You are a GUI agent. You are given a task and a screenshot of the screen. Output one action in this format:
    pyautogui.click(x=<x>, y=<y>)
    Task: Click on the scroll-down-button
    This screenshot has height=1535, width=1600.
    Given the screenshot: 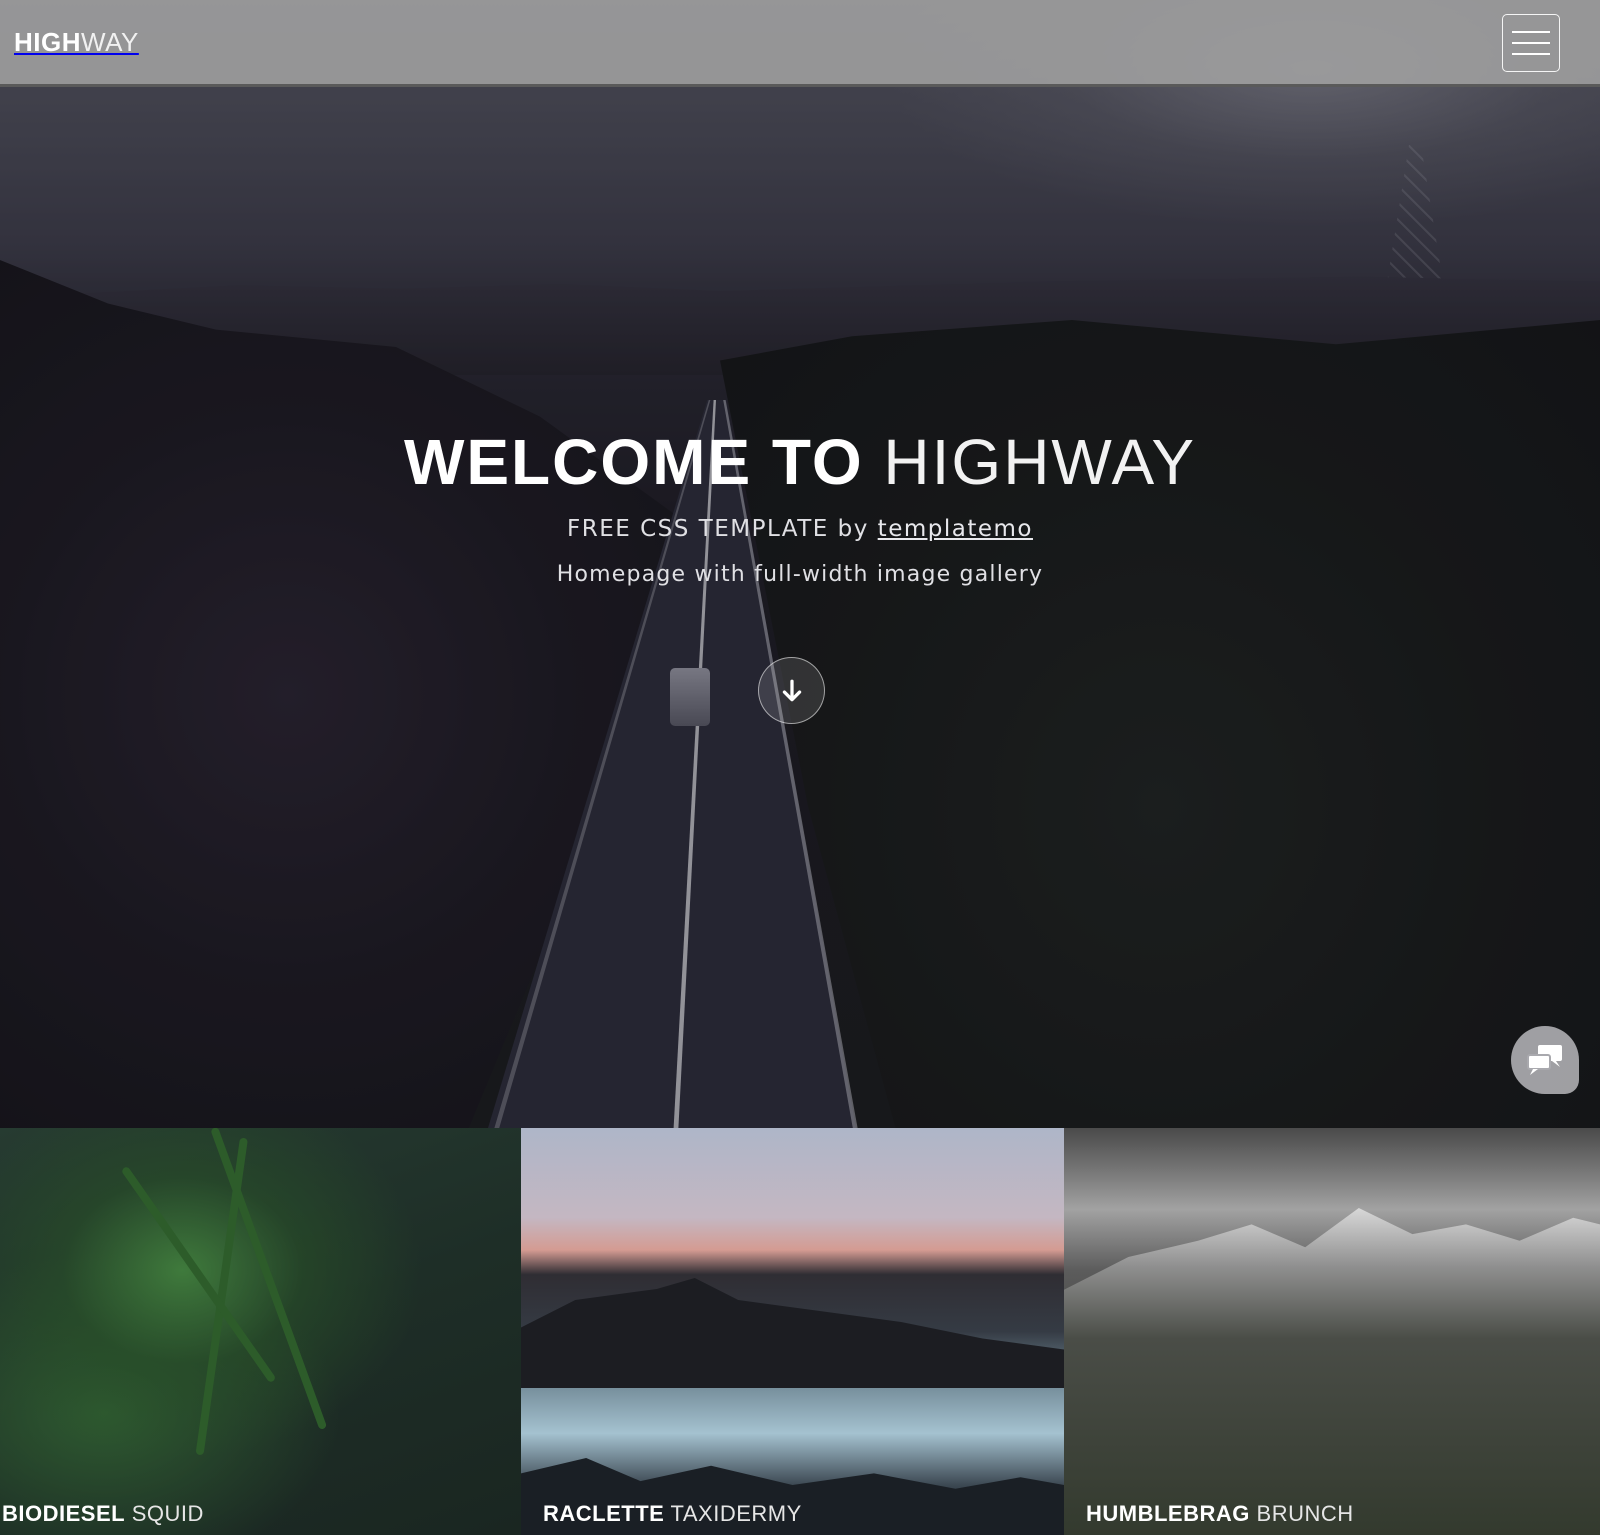 What is the action you would take?
    pyautogui.click(x=791, y=690)
    